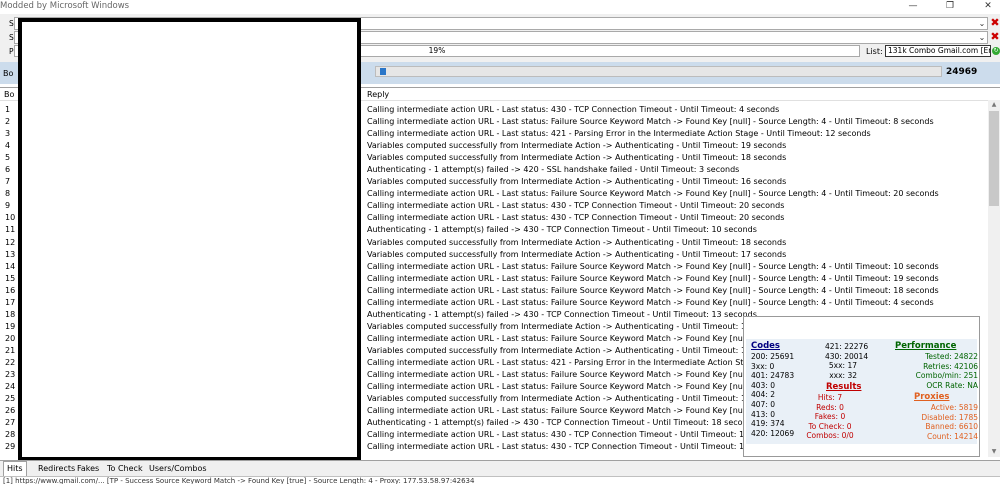  Describe the element at coordinates (10, 375) in the screenshot. I see `row-number: 23` at that location.